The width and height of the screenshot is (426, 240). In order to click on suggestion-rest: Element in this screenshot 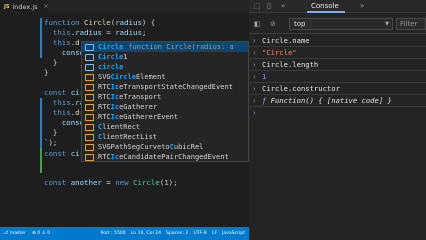, I will do `click(150, 77)`.